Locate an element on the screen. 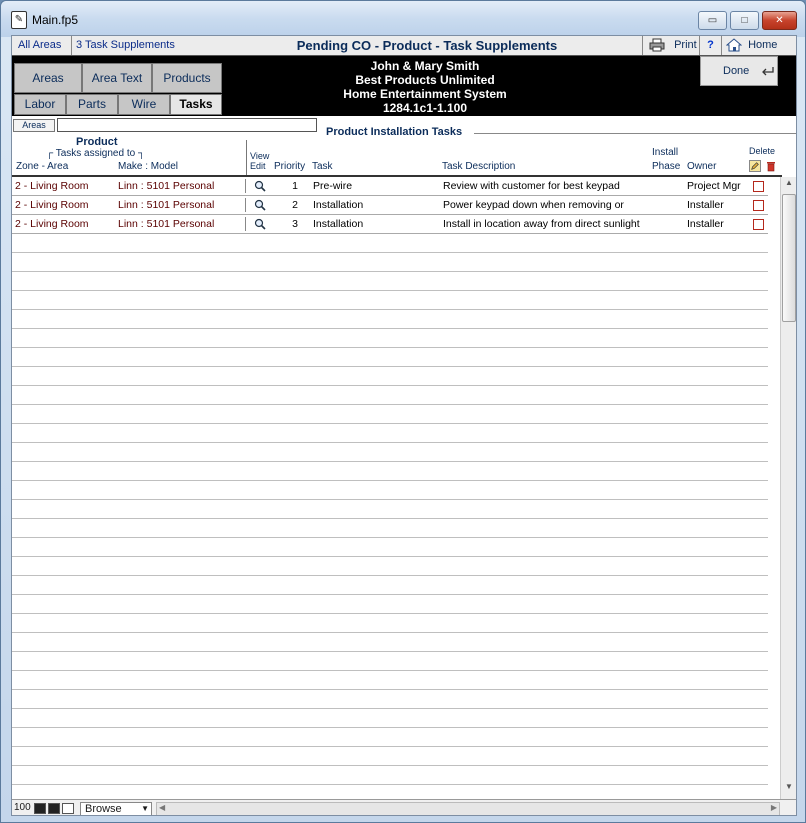 Image resolution: width=806 pixels, height=823 pixels. scroll-right-arrow-icon: ▶ is located at coordinates (774, 807).